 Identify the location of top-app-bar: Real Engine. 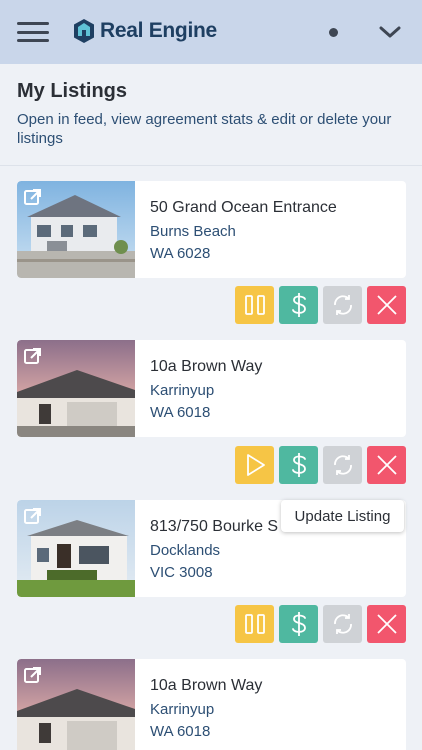
(211, 32).